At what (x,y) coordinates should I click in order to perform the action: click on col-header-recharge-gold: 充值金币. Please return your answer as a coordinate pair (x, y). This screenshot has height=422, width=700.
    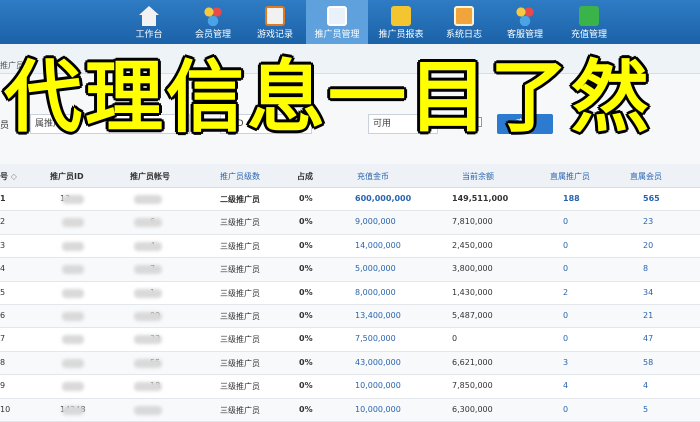
    Looking at the image, I should click on (373, 176).